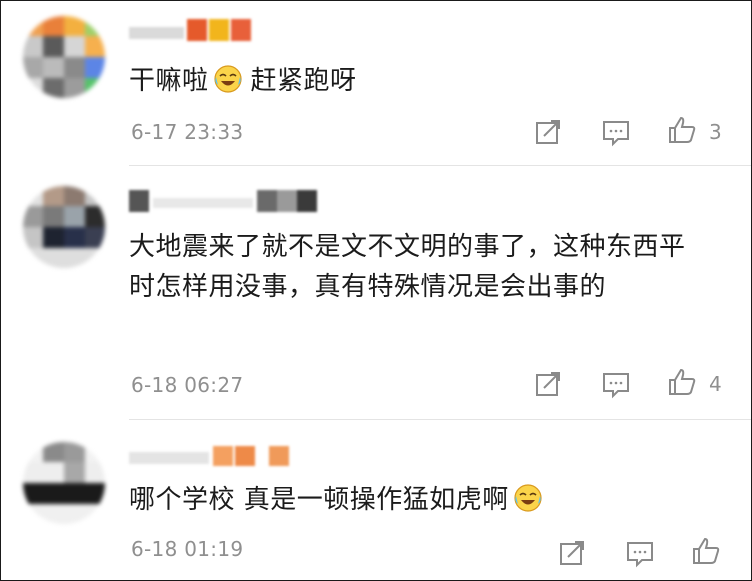  What do you see at coordinates (407, 267) in the screenshot?
I see `comment-text: 大地震来了就不是文不文明的事了，这种东西平时怎样用没事，真有特殊情况是会出事的` at bounding box center [407, 267].